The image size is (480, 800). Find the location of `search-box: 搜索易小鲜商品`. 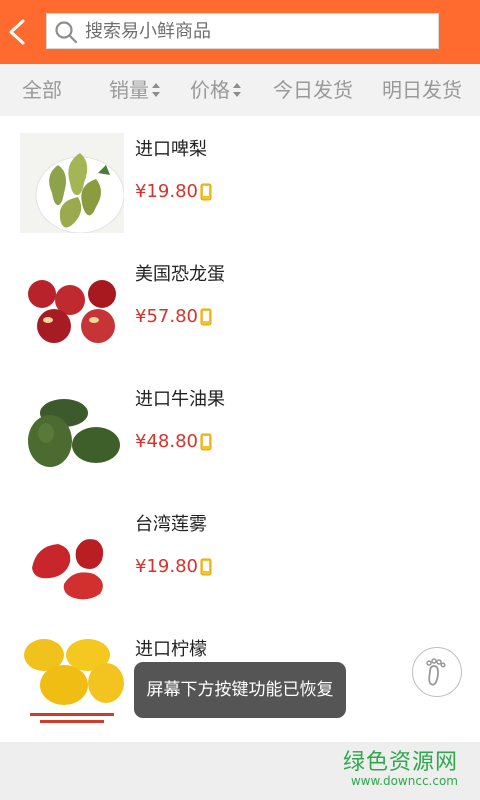

search-box: 搜索易小鲜商品 is located at coordinates (242, 31).